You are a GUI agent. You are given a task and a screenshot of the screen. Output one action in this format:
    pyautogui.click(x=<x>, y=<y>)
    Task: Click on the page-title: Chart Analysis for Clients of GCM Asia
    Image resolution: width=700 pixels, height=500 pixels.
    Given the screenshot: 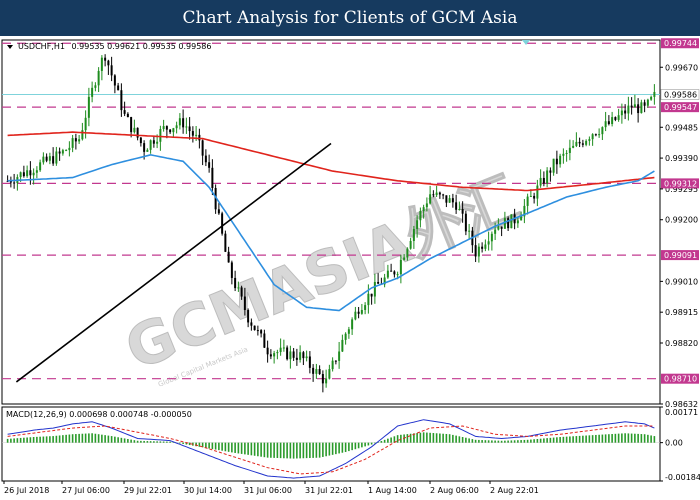 What is the action you would take?
    pyautogui.click(x=350, y=18)
    